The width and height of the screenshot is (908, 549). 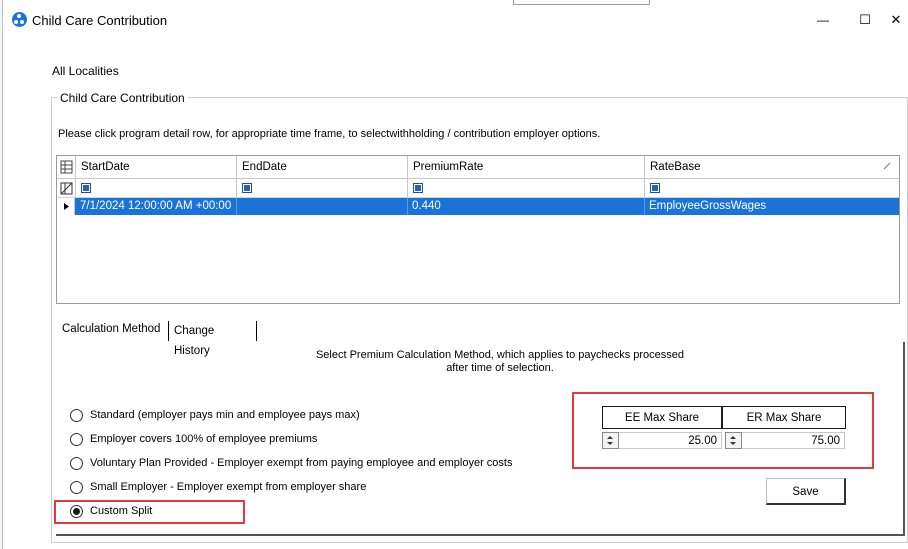 I want to click on save-button: Save, so click(x=806, y=491).